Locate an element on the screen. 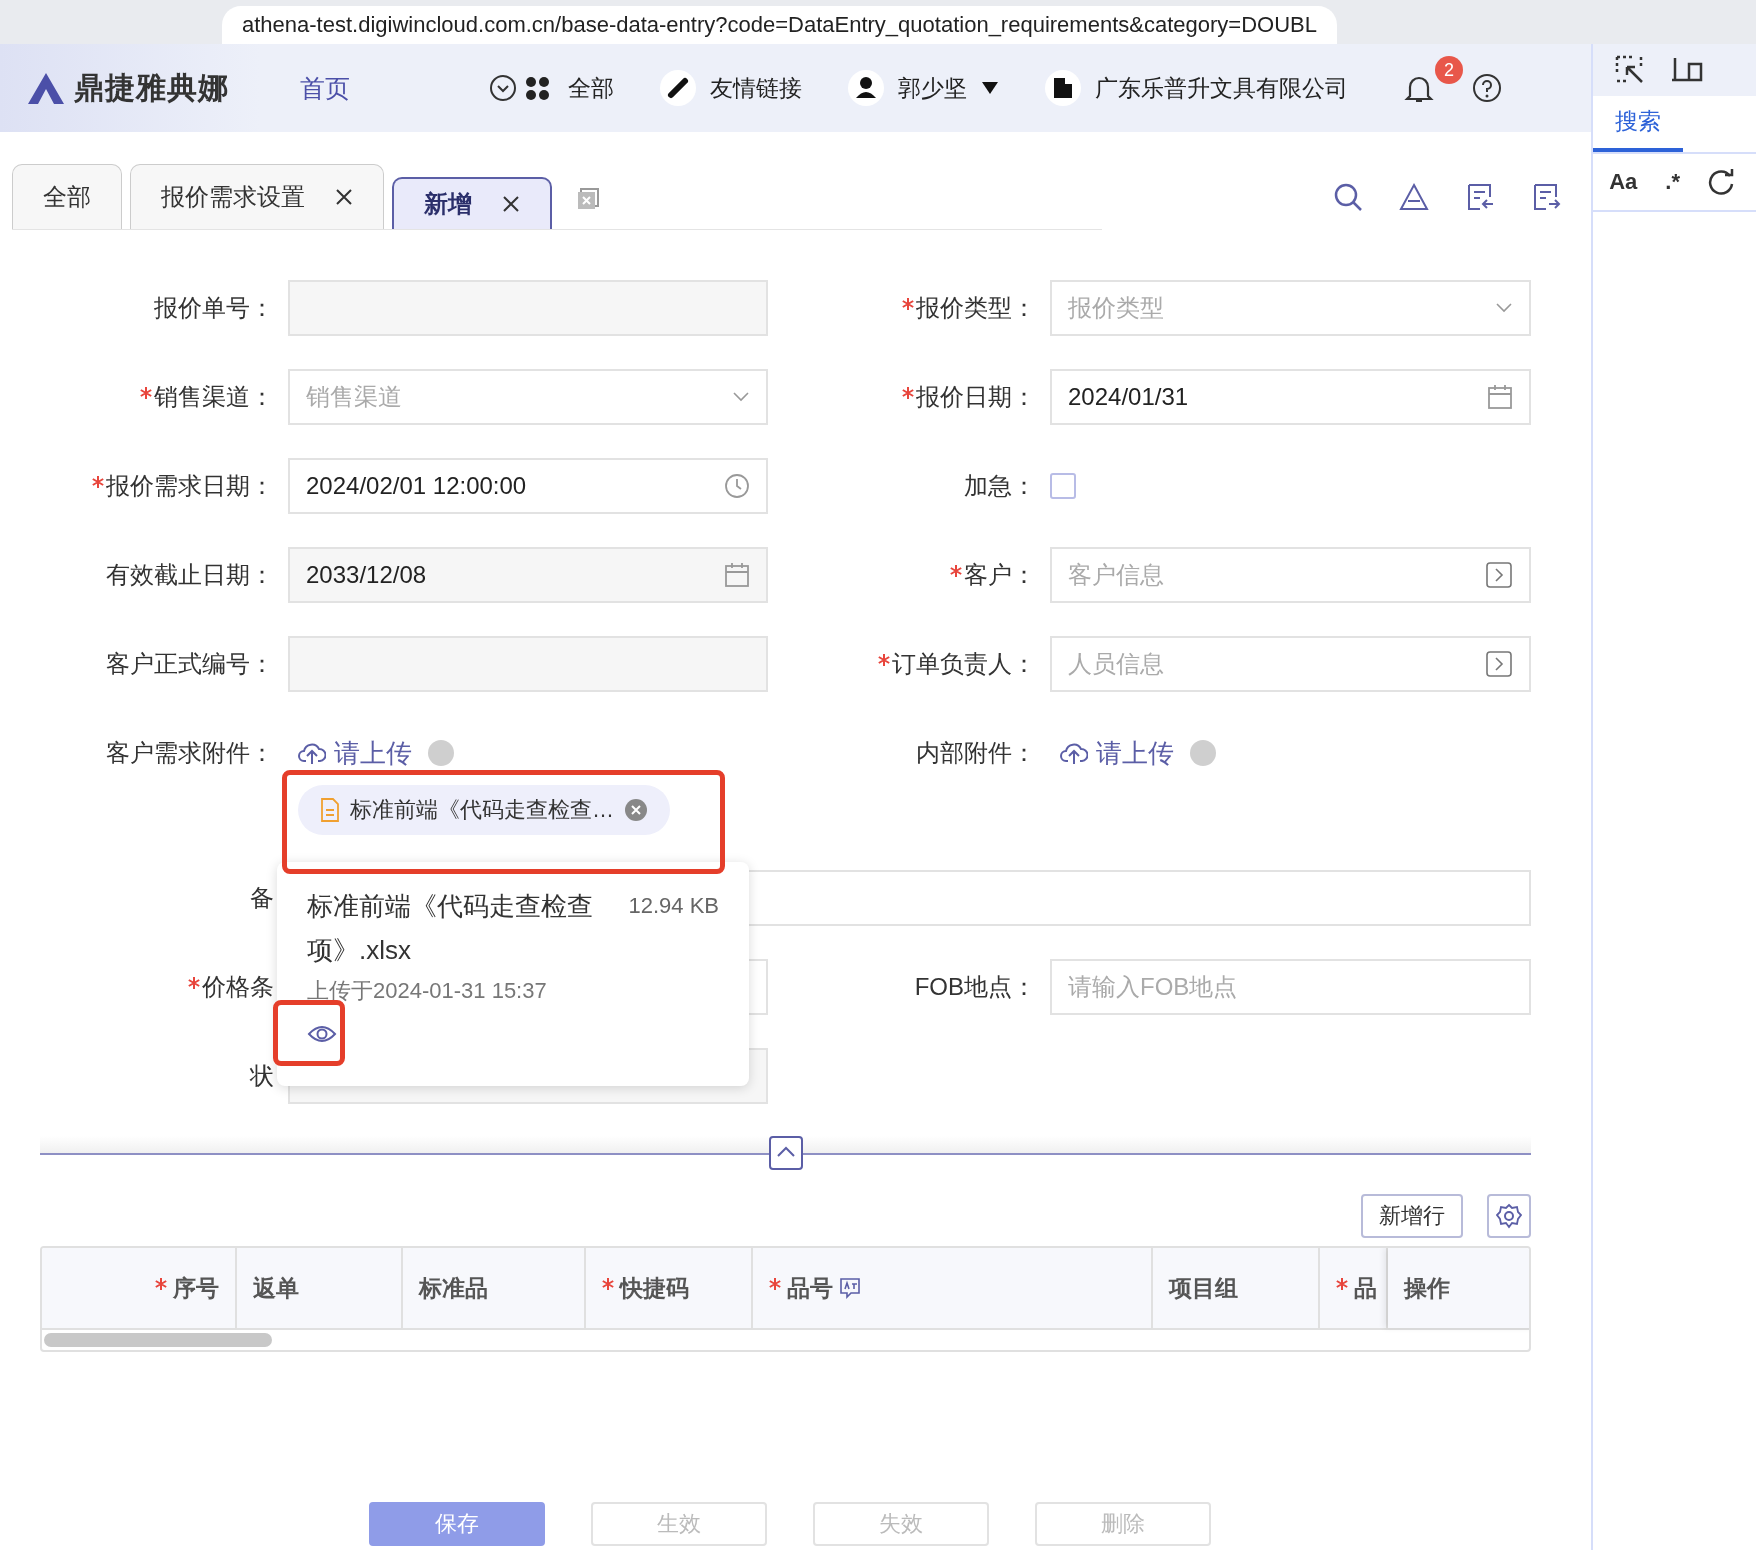 The width and height of the screenshot is (1756, 1550). highlight-frame is located at coordinates (309, 1033).